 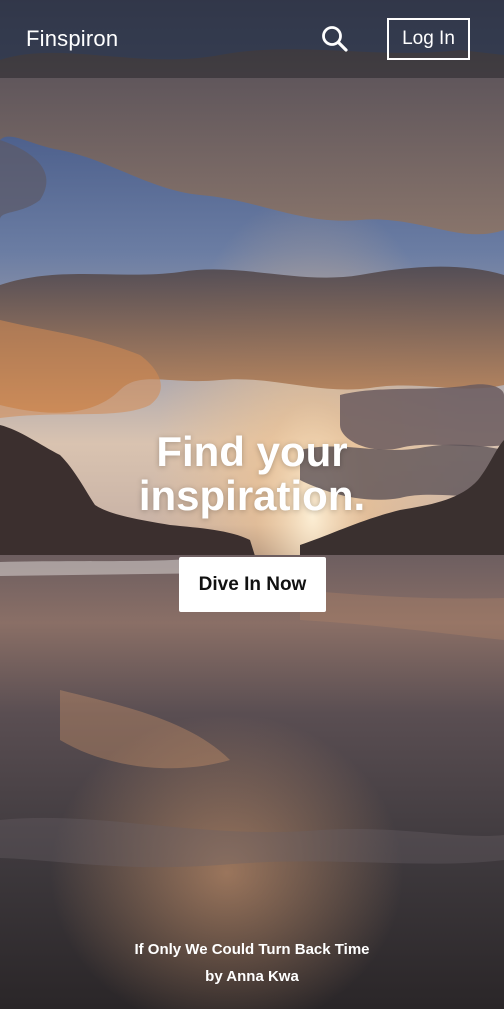 I want to click on search-icon, so click(x=335, y=39).